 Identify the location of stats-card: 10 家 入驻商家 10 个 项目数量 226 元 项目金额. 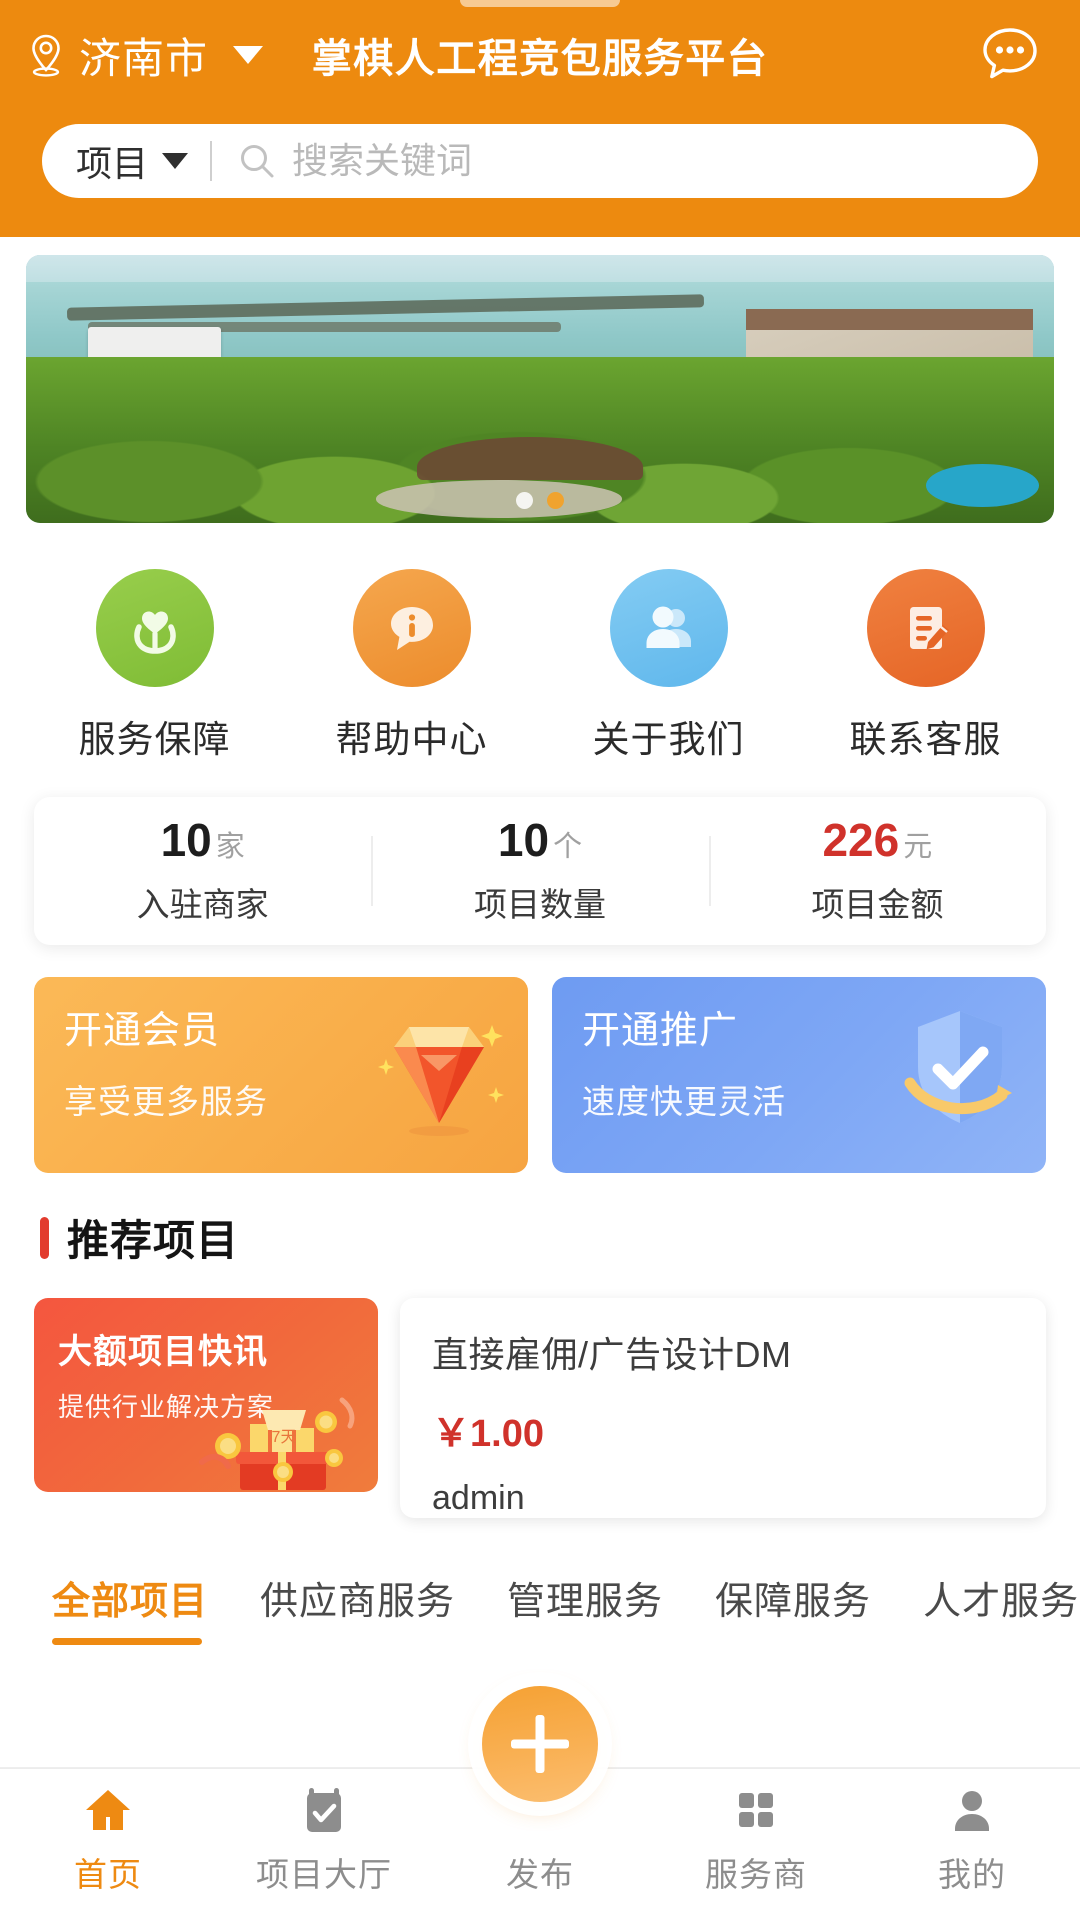
(540, 871).